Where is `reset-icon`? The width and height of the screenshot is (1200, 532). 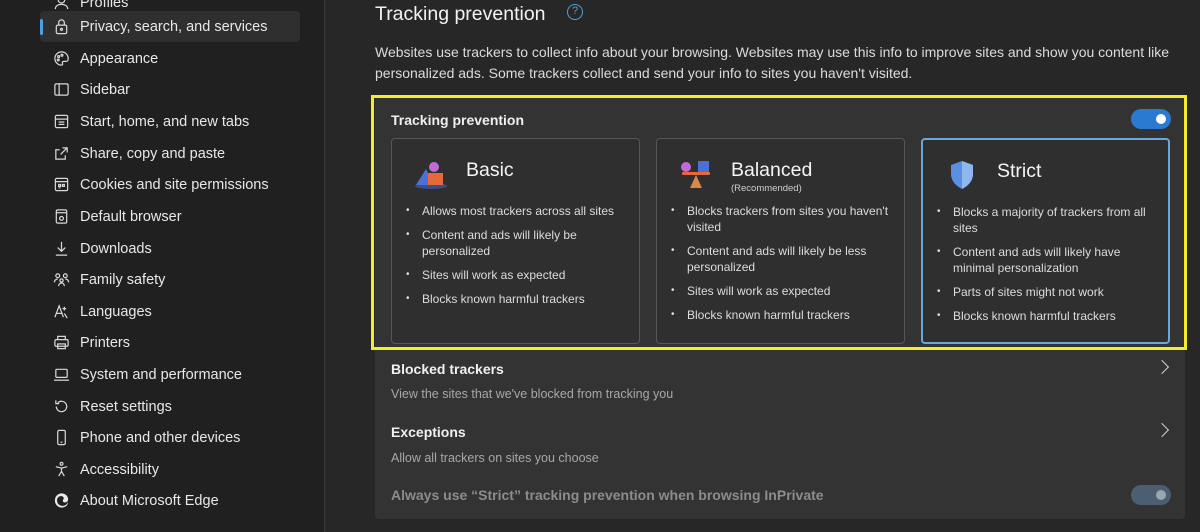 reset-icon is located at coordinates (61, 407).